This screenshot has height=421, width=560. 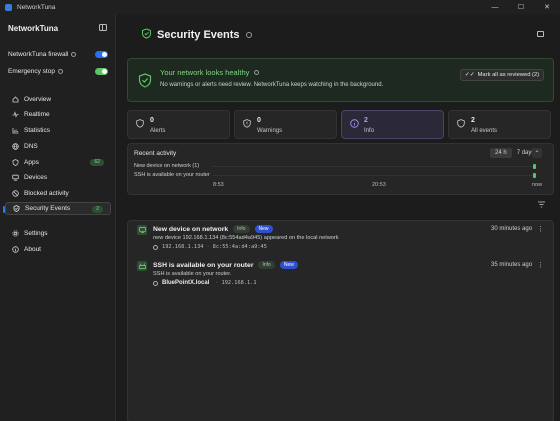 What do you see at coordinates (37, 130) in the screenshot?
I see `sidebar-item-label: Statistics` at bounding box center [37, 130].